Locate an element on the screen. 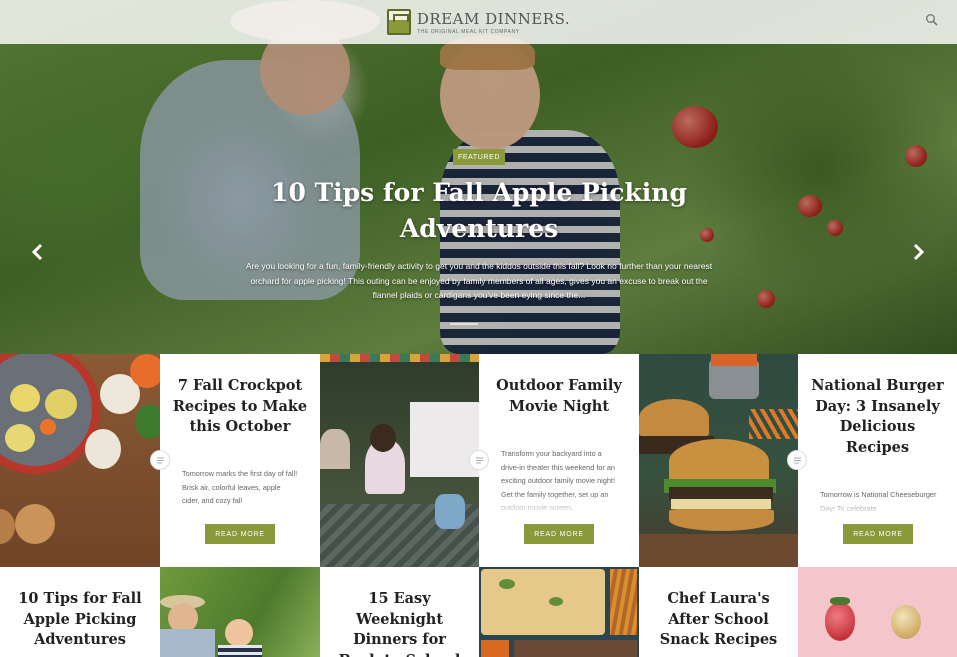 This screenshot has height=657, width=957. post-image-after-school-snacks is located at coordinates (877, 612).